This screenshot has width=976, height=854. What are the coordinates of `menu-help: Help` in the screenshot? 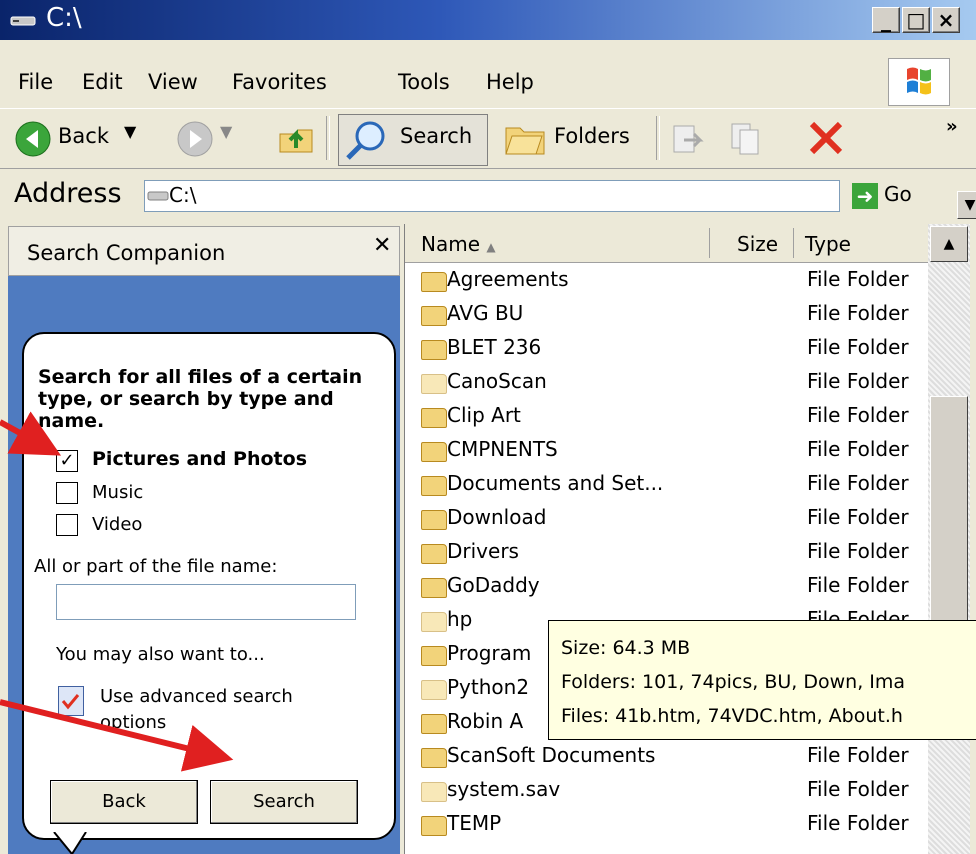 It's located at (510, 82).